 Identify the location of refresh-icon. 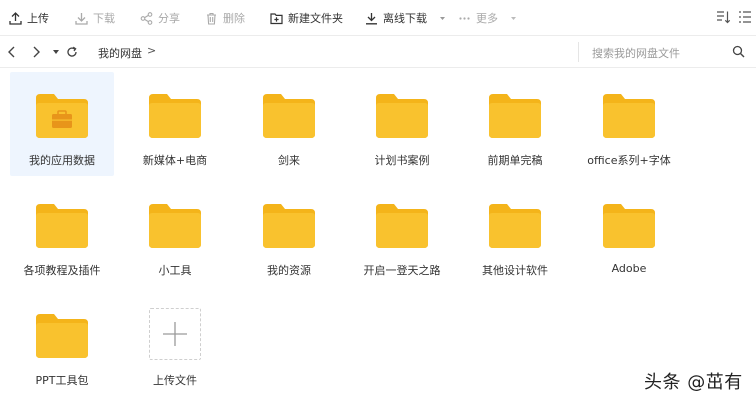
(72, 51).